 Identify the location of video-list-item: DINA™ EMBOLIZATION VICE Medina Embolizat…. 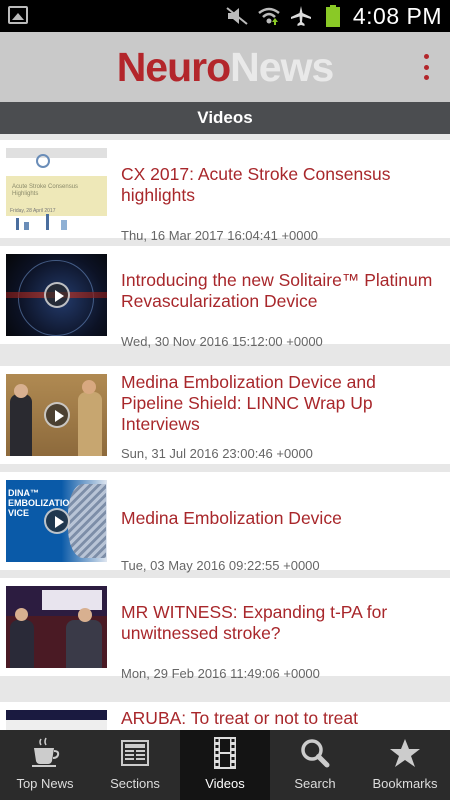
(225, 522).